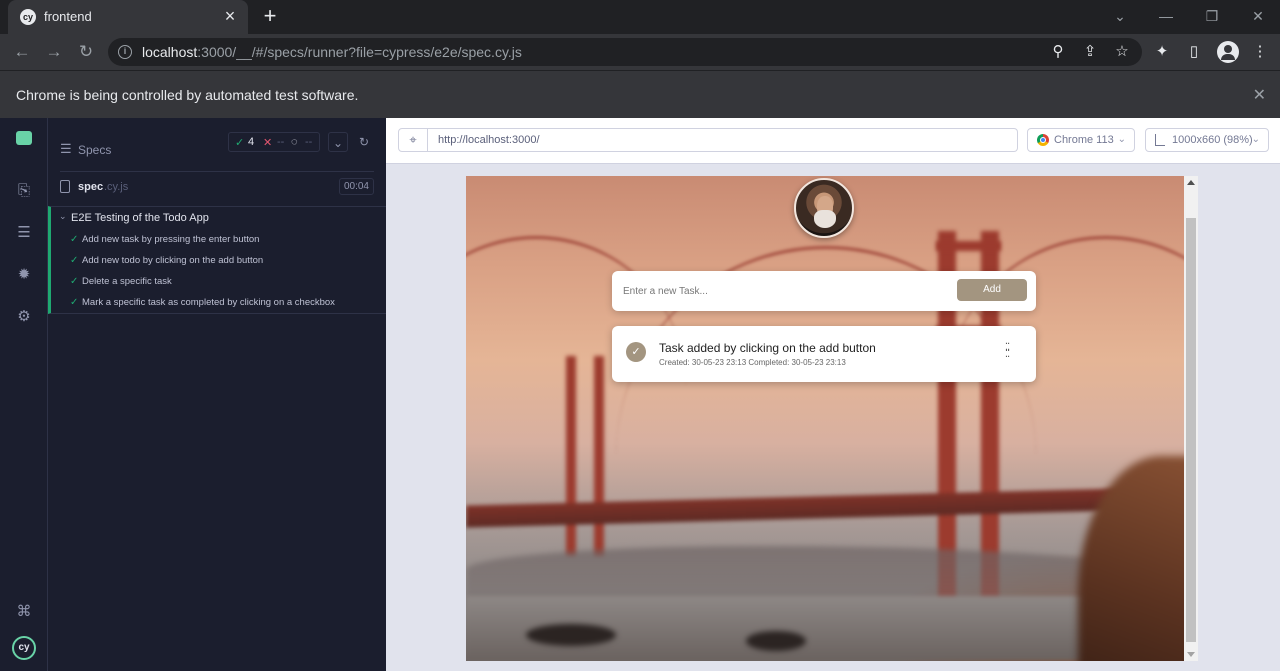 This screenshot has height=671, width=1280. What do you see at coordinates (1191, 182) in the screenshot?
I see `scroll-up-icon` at bounding box center [1191, 182].